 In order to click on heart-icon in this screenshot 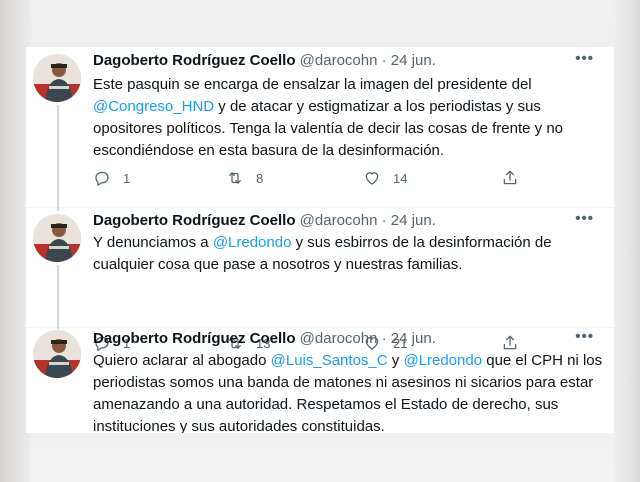, I will do `click(372, 178)`.